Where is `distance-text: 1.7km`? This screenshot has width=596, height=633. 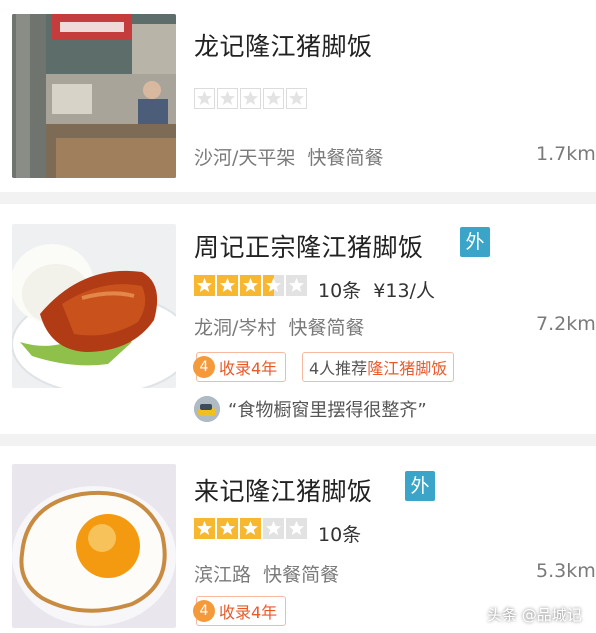
distance-text: 1.7km is located at coordinates (566, 154).